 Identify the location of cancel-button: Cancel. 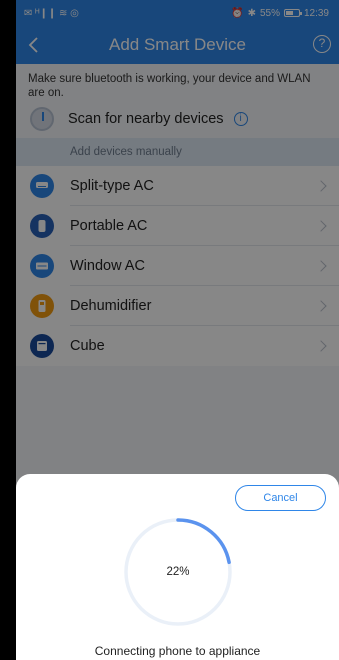
(280, 498).